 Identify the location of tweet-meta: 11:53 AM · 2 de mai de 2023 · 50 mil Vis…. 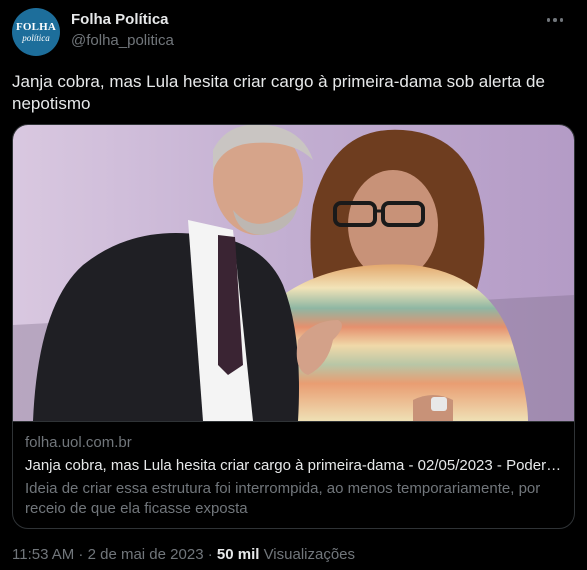
(183, 554).